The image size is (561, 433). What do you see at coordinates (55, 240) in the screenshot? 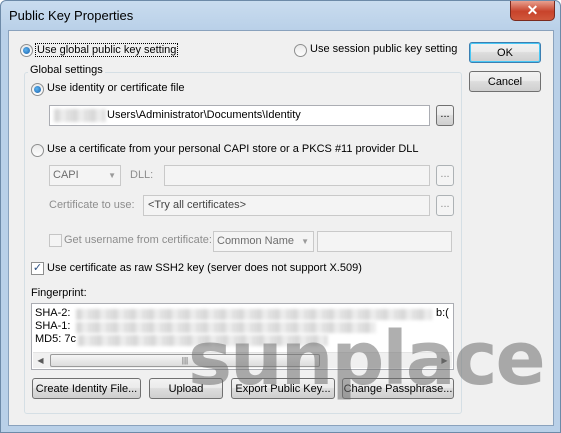
I see `username-from-cert-checkbox` at bounding box center [55, 240].